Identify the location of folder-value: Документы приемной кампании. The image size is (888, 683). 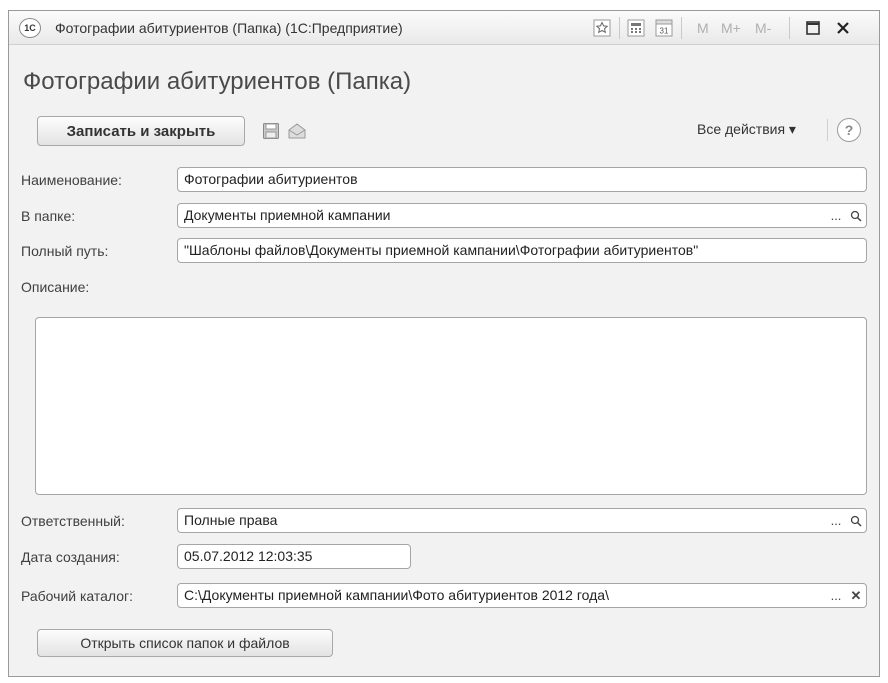
(287, 215).